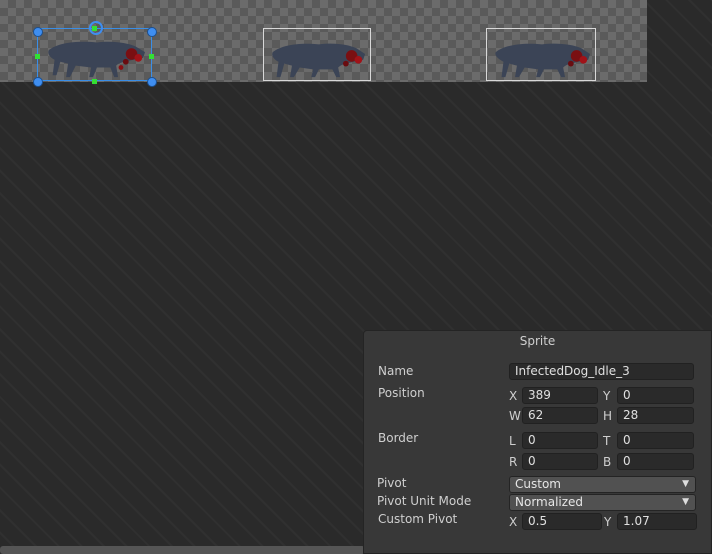 This screenshot has width=712, height=554. What do you see at coordinates (560, 461) in the screenshot?
I see `border-r-field: 0` at bounding box center [560, 461].